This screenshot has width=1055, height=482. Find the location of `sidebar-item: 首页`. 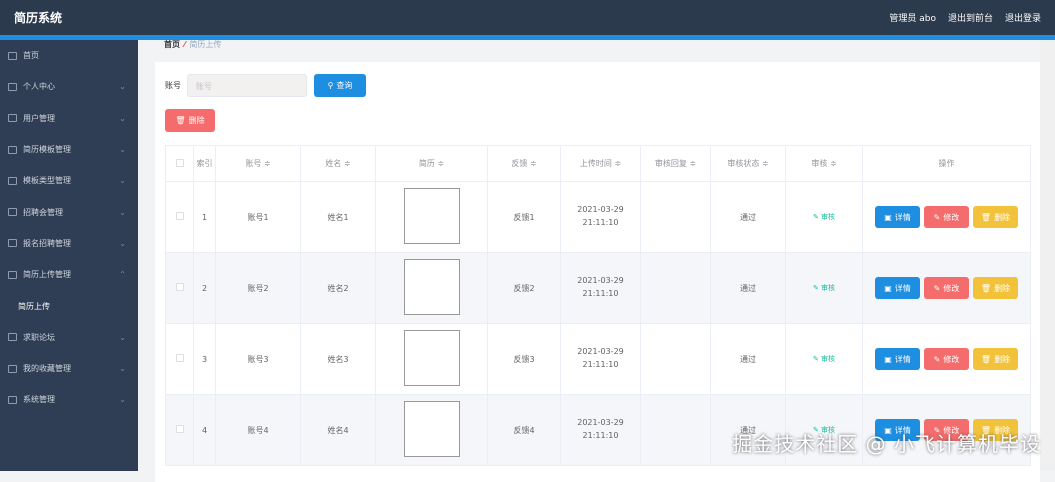

sidebar-item: 首页 is located at coordinates (69, 55).